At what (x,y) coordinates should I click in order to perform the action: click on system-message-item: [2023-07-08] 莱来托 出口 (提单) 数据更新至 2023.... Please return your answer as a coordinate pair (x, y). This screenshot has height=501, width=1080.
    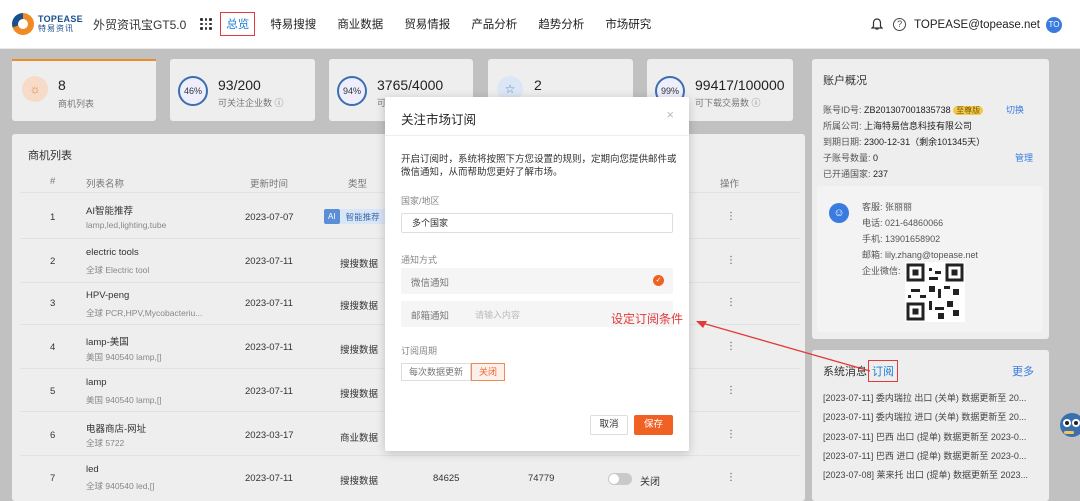
    Looking at the image, I should click on (925, 474).